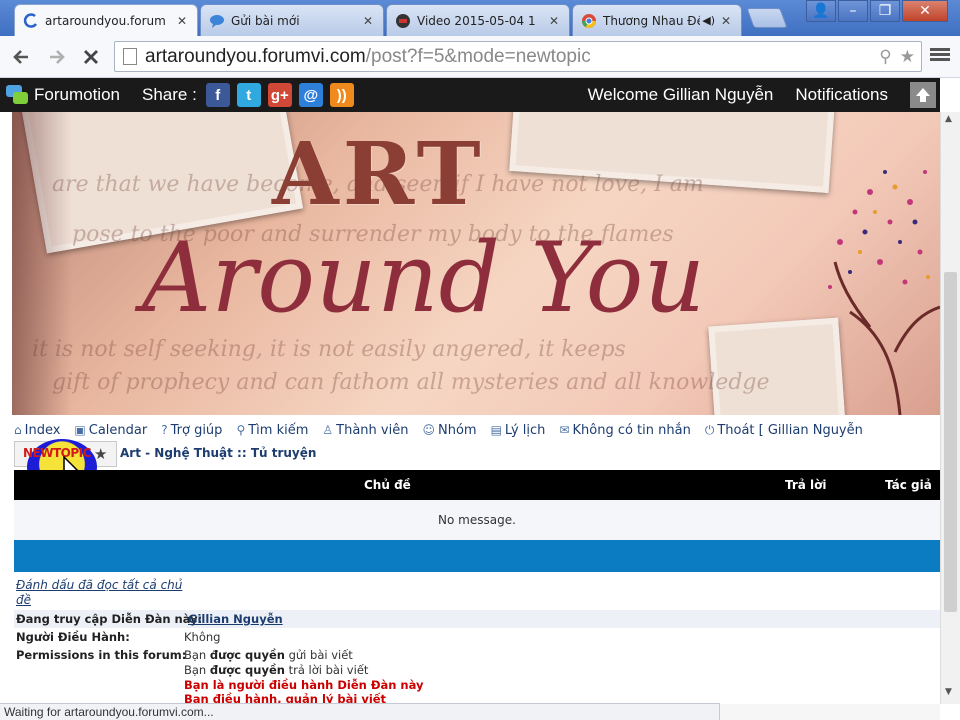  What do you see at coordinates (841, 95) in the screenshot?
I see `notifications-link: Notifications` at bounding box center [841, 95].